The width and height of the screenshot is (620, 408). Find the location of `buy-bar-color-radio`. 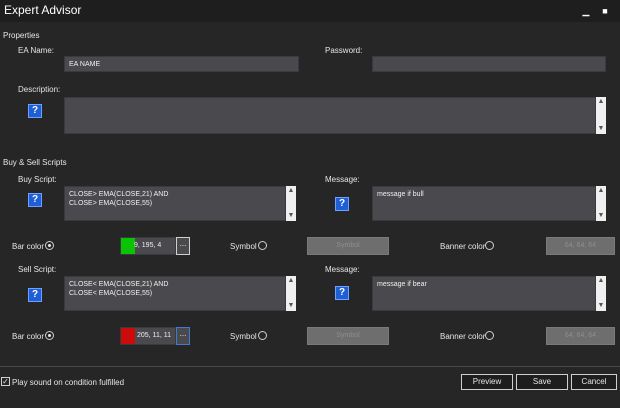

buy-bar-color-radio is located at coordinates (49, 245).